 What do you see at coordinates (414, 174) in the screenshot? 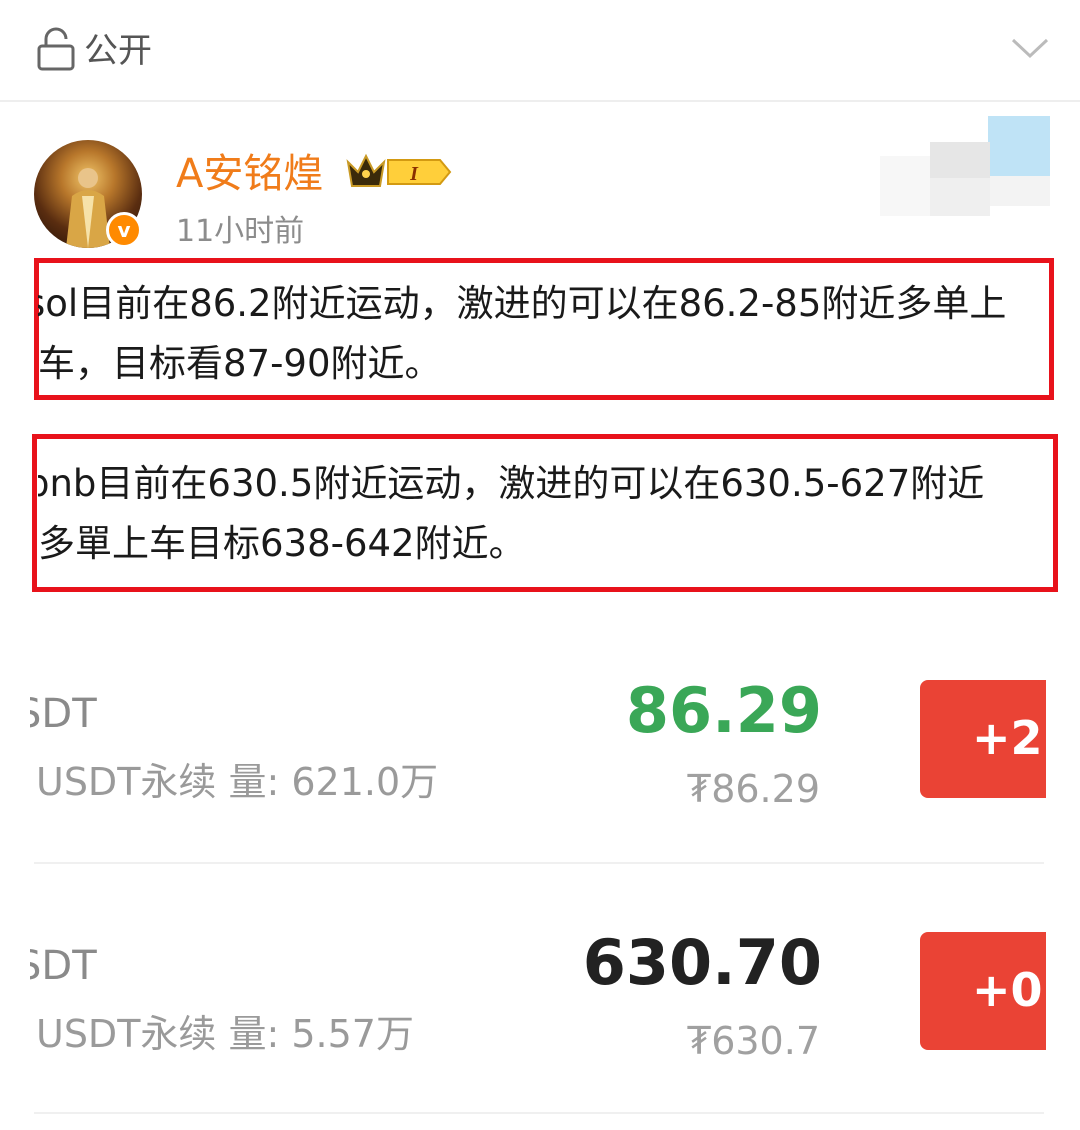
I see `vip-level-text: I` at bounding box center [414, 174].